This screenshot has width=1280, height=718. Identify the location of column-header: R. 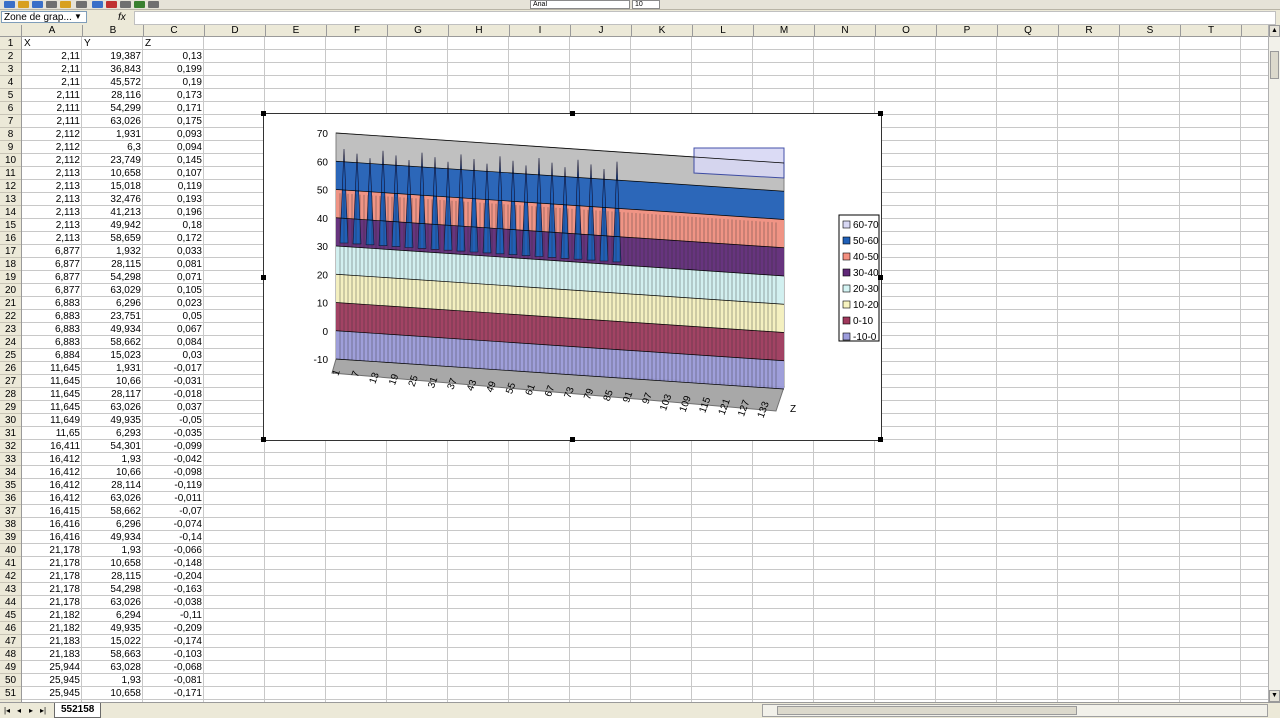
(1089, 30).